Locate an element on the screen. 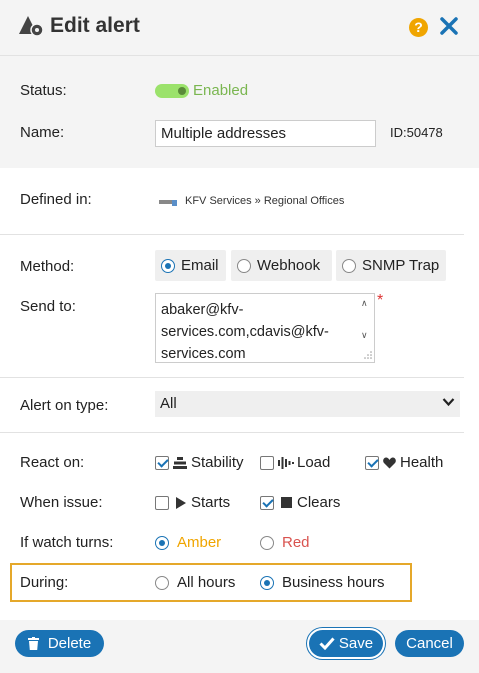 This screenshot has height=673, width=479. status-toggle is located at coordinates (172, 91).